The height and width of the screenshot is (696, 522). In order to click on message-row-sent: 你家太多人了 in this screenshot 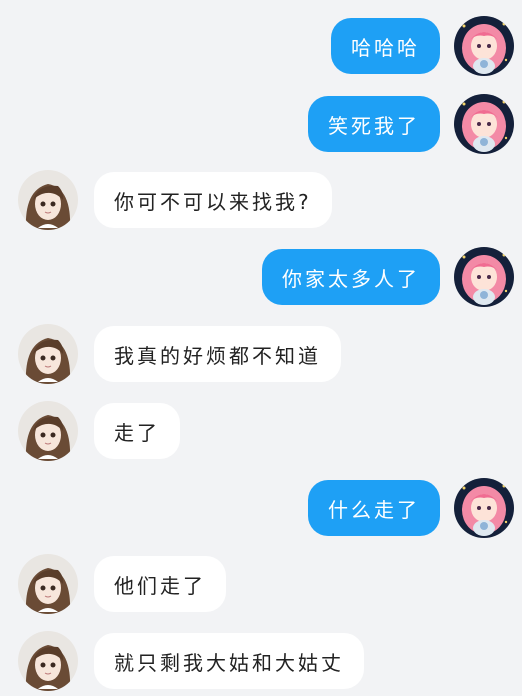, I will do `click(261, 277)`.